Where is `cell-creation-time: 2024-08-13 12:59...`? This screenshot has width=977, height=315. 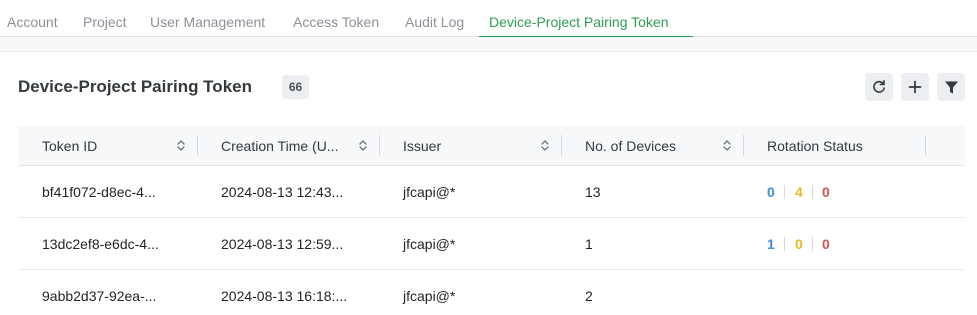 cell-creation-time: 2024-08-13 12:59... is located at coordinates (282, 244).